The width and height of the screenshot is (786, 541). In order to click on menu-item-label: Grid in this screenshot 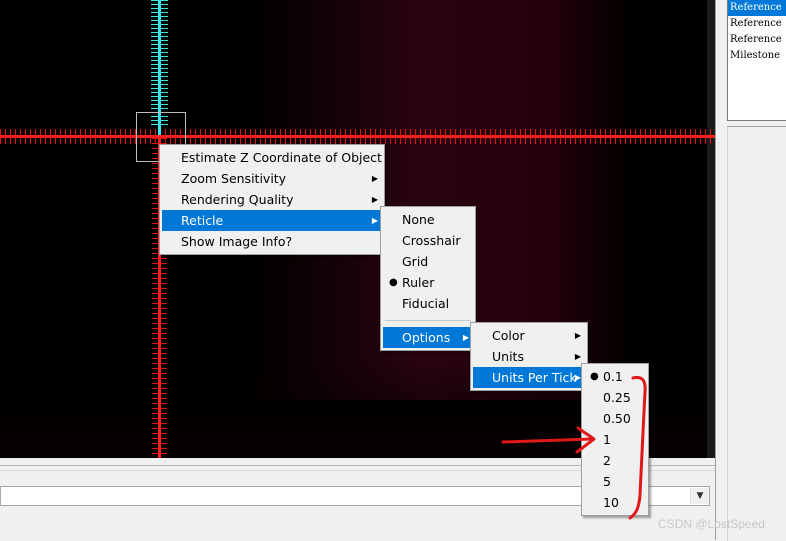, I will do `click(415, 261)`.